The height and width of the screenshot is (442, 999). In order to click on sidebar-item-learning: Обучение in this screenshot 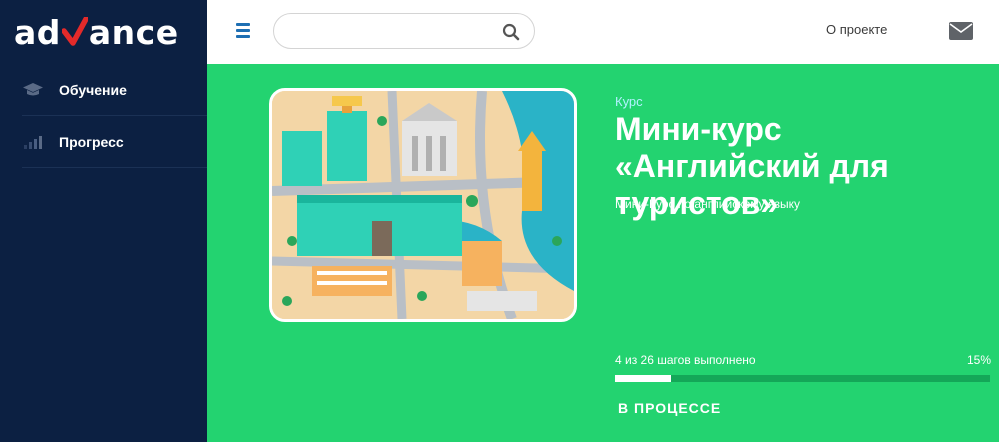, I will do `click(114, 90)`.